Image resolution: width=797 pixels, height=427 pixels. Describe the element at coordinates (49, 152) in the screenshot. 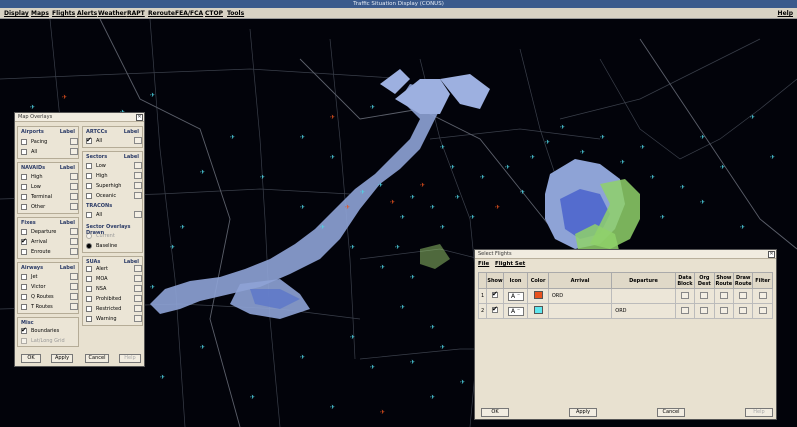

I see `airports-all-row: All` at that location.